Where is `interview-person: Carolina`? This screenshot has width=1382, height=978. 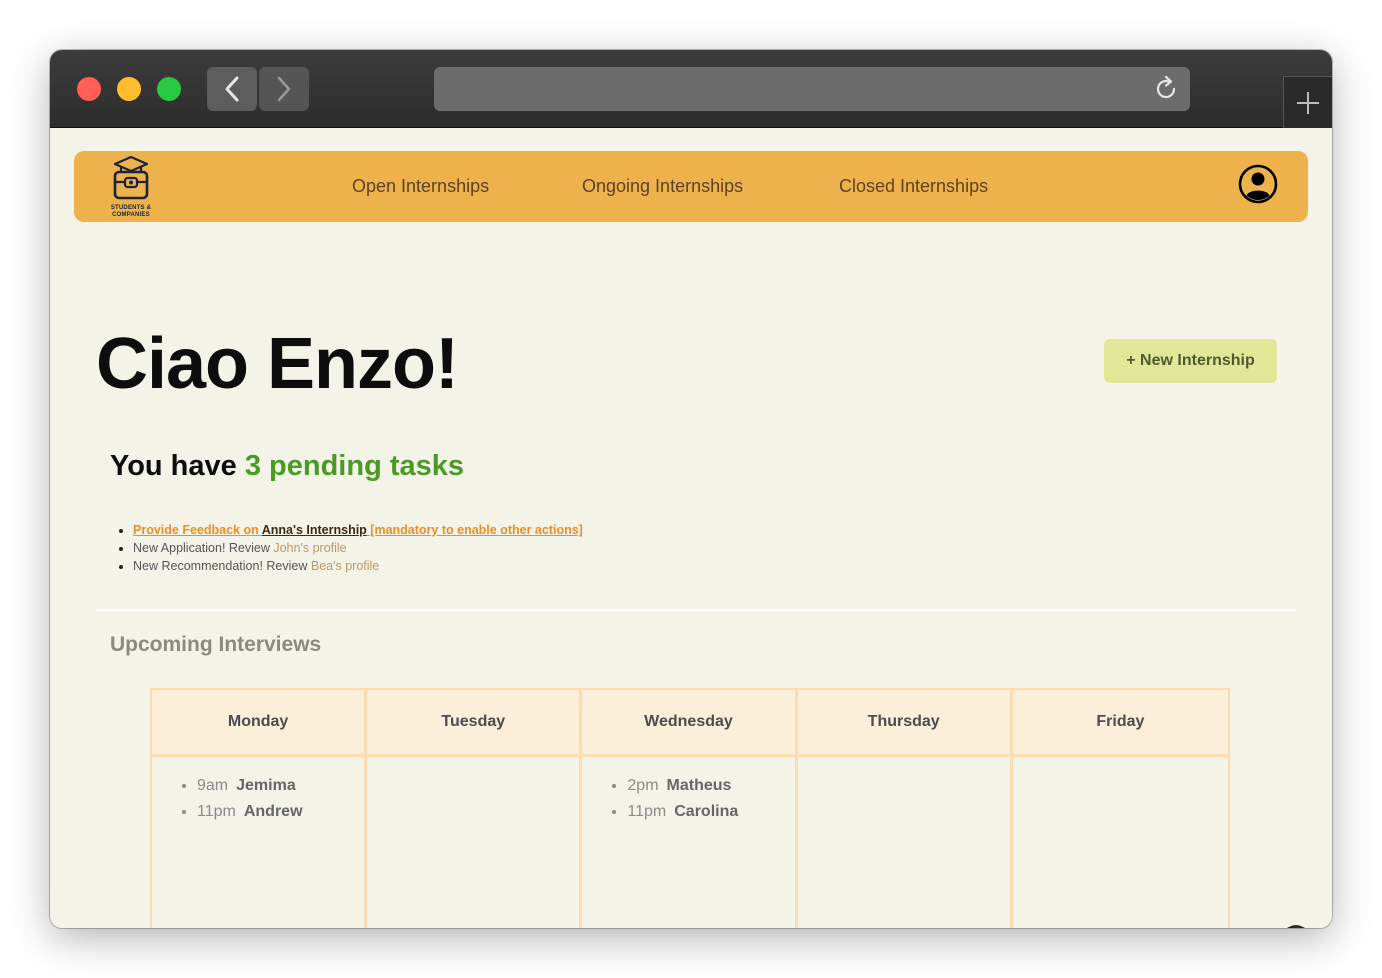
interview-person: Carolina is located at coordinates (706, 811).